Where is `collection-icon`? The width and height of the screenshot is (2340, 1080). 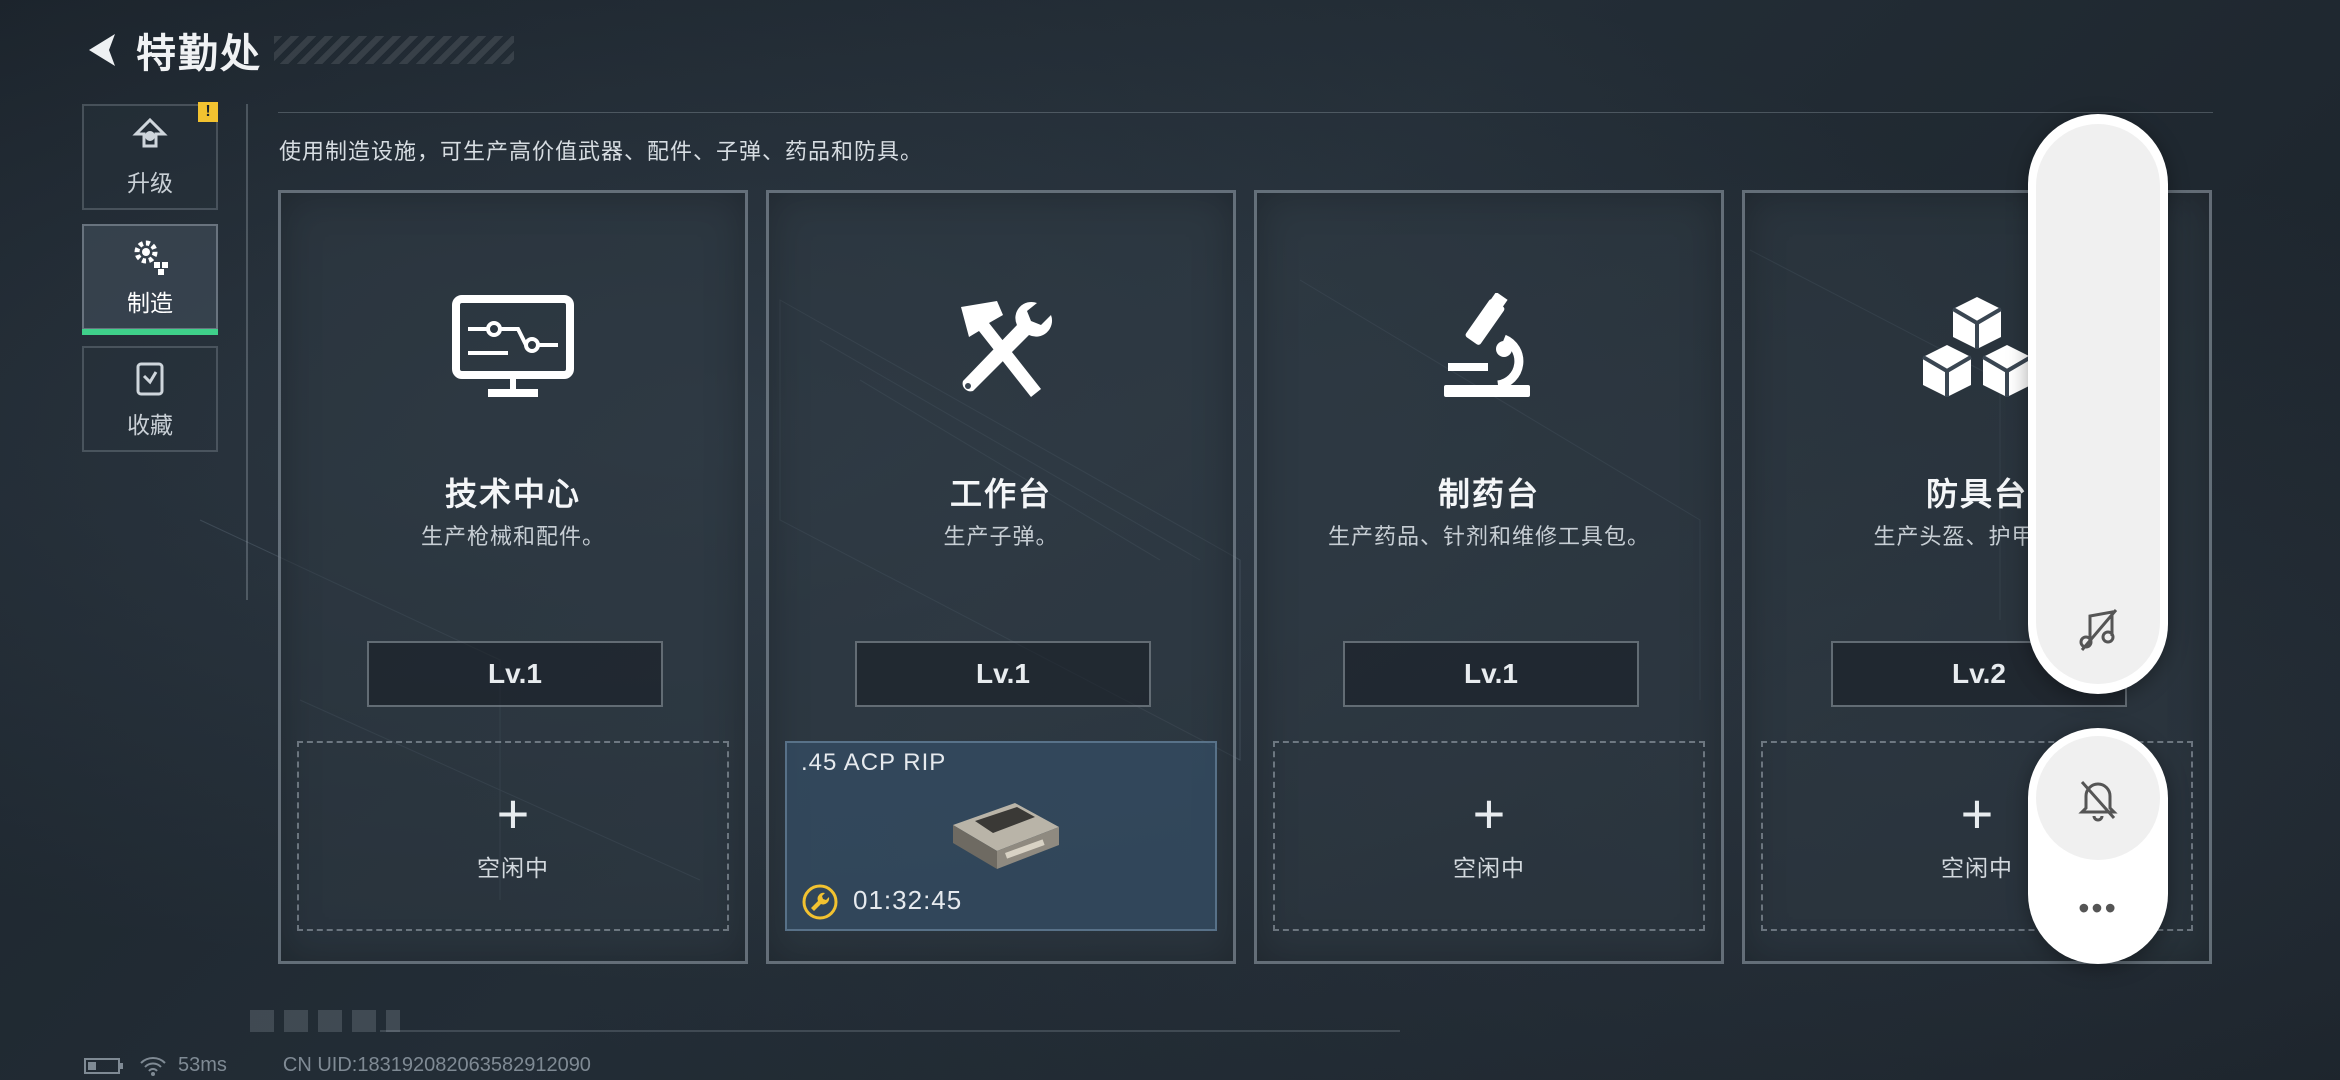
collection-icon is located at coordinates (150, 379).